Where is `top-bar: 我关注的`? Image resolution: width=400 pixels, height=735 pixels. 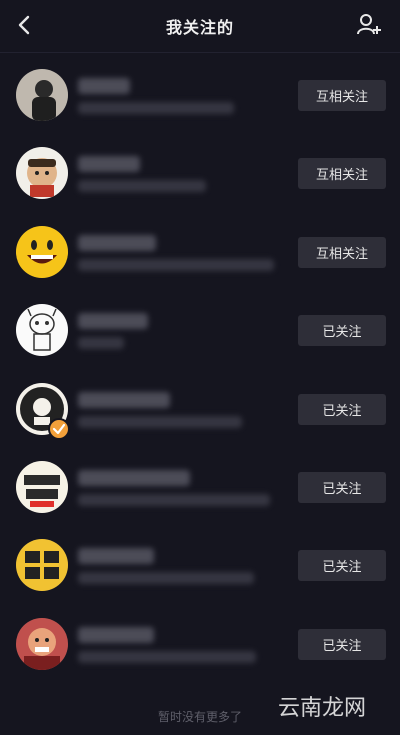 top-bar: 我关注的 is located at coordinates (200, 26).